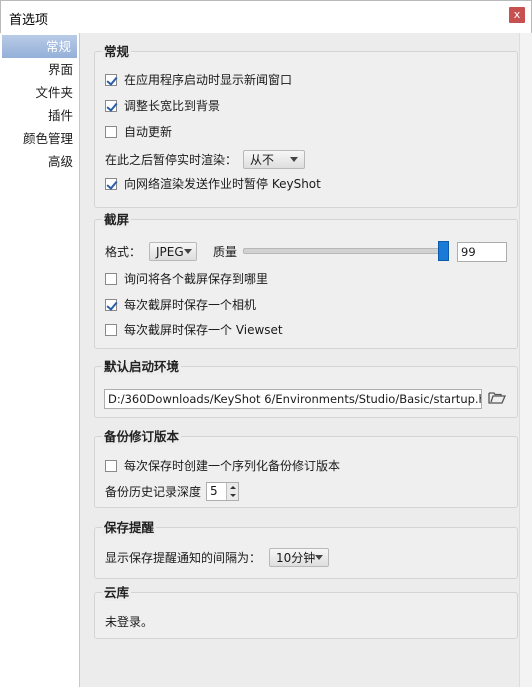 This screenshot has height=687, width=532. What do you see at coordinates (142, 365) in the screenshot?
I see `startup-environment-title: 默认启动环境` at bounding box center [142, 365].